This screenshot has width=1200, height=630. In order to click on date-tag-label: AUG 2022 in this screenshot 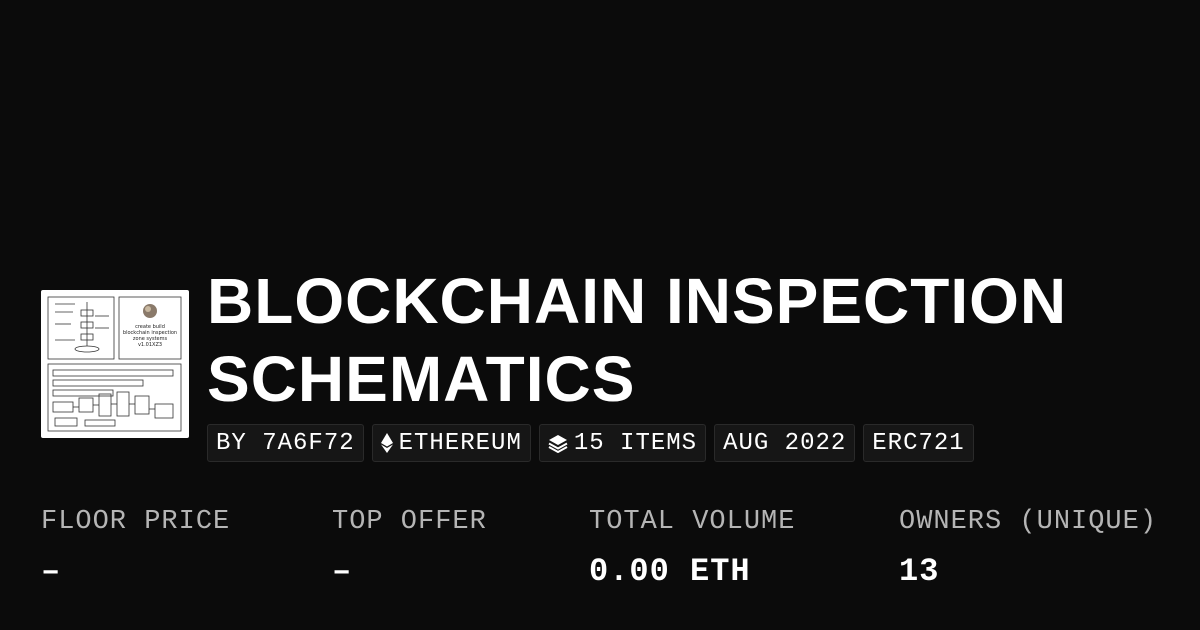, I will do `click(785, 443)`.